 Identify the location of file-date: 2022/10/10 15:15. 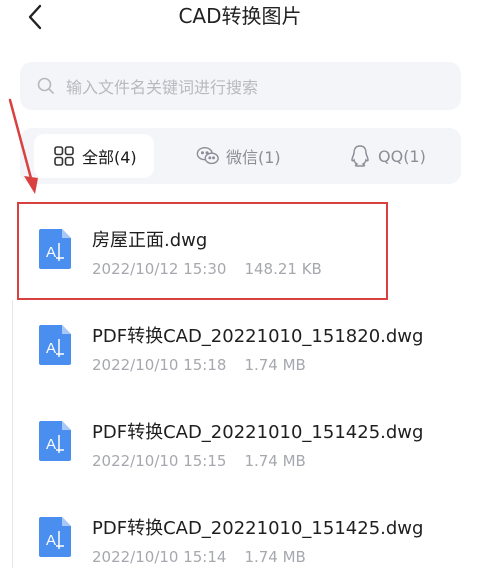
(159, 461).